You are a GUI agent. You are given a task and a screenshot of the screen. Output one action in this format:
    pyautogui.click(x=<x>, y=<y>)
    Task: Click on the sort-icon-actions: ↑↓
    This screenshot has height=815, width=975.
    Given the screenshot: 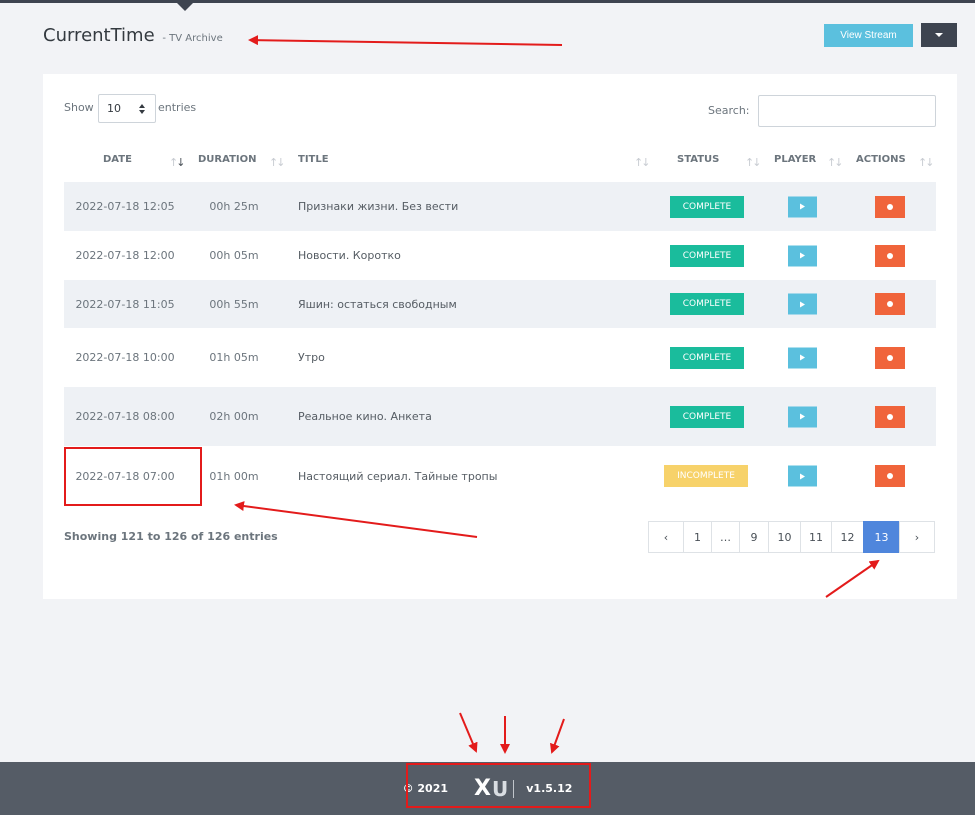 What is the action you would take?
    pyautogui.click(x=926, y=162)
    